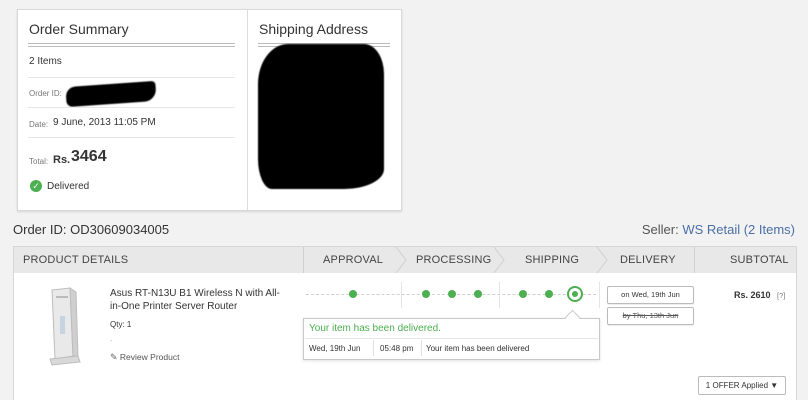 The width and height of the screenshot is (808, 400). I want to click on step-shipping: SHIPPING, so click(552, 260).